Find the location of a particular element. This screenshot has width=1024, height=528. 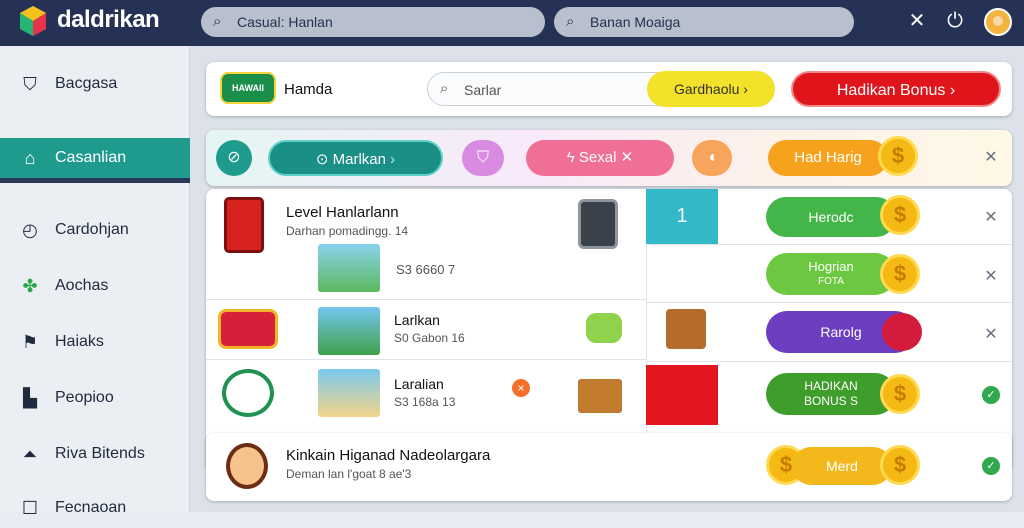

sidebar-item-label: Cardohjan is located at coordinates (92, 229).